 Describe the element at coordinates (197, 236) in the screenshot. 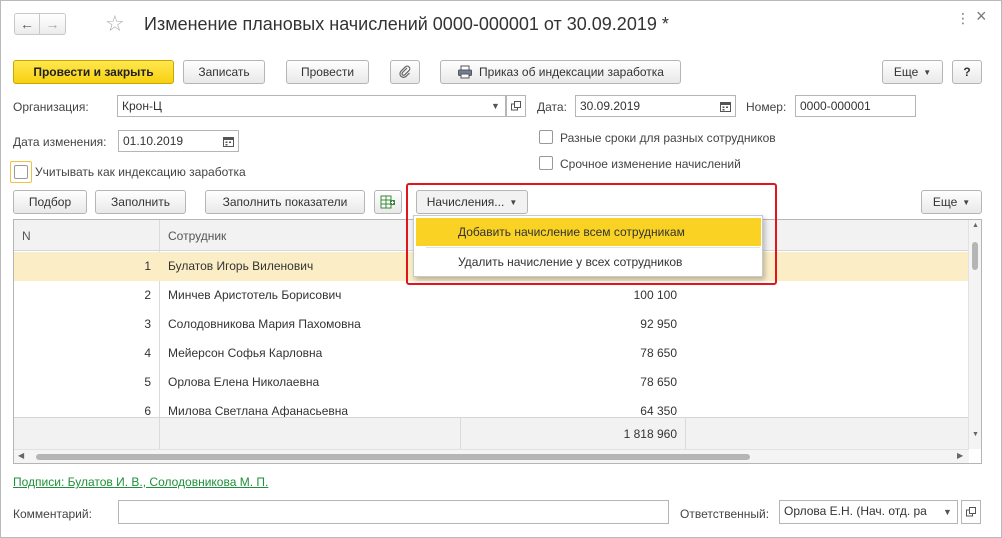

I see `column-employee-header: Сотрудник` at that location.